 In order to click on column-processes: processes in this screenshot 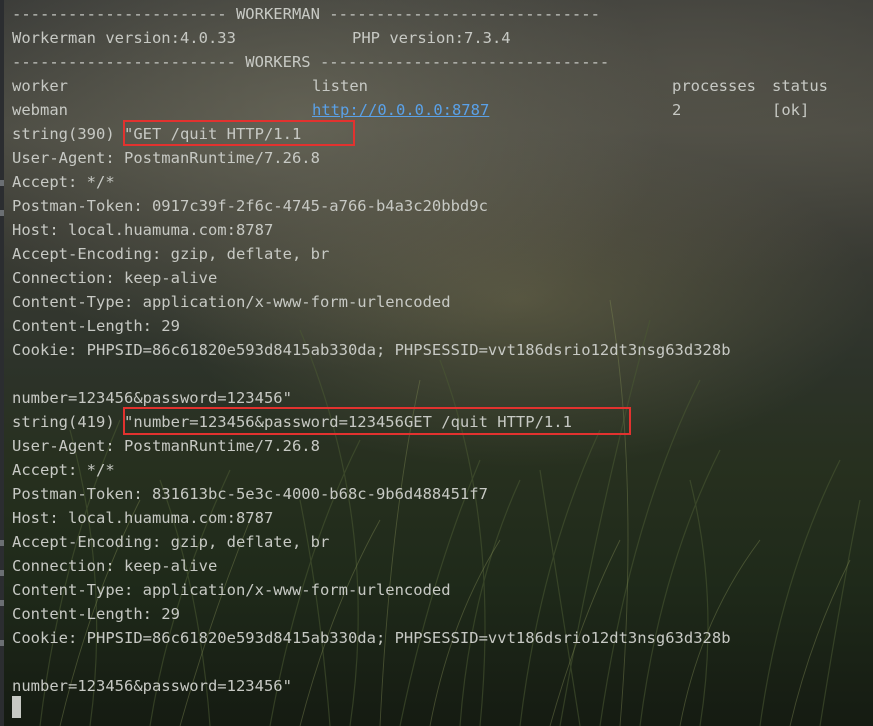, I will do `click(714, 86)`.